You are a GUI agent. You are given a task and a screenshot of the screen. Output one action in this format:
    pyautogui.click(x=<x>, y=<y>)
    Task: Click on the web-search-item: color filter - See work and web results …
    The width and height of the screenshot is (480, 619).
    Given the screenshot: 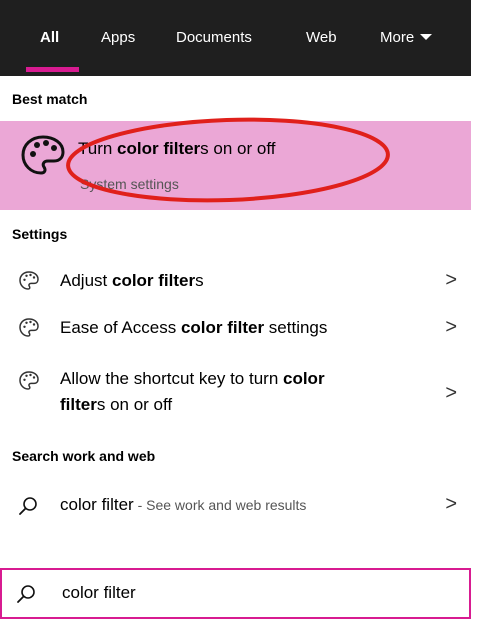 What is the action you would take?
    pyautogui.click(x=235, y=507)
    